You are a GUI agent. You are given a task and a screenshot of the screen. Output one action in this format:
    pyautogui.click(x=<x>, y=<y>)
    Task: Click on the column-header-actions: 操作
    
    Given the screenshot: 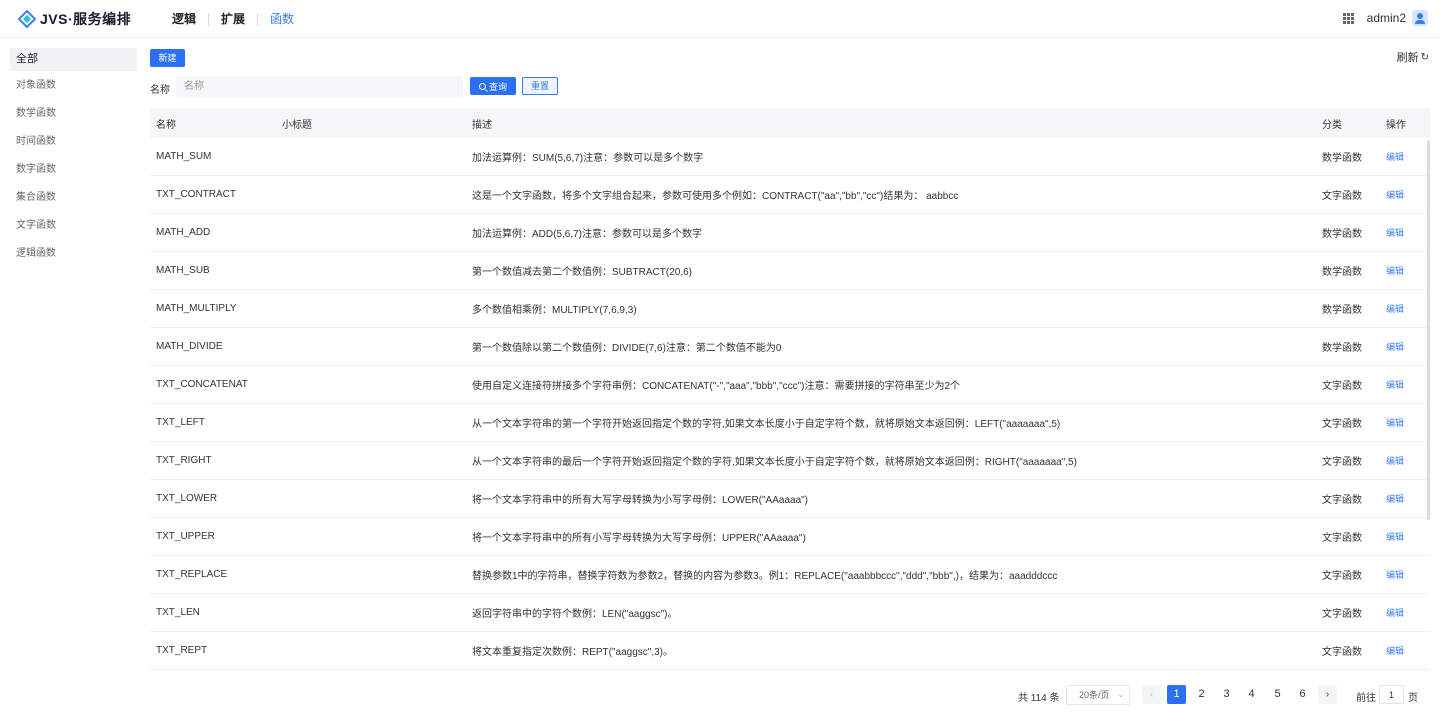 What is the action you would take?
    pyautogui.click(x=1396, y=125)
    